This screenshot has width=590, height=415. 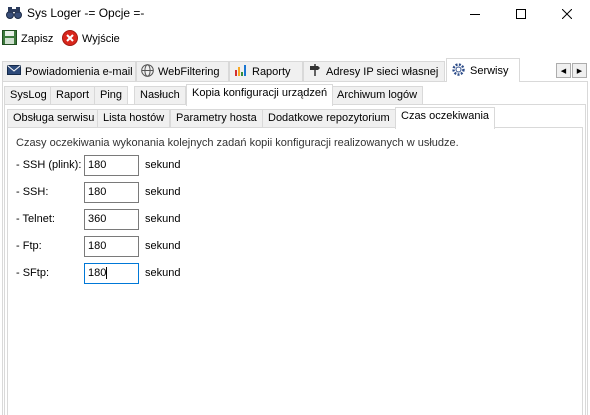 What do you see at coordinates (49, 165) in the screenshot?
I see `ssh-plink-label: - SSH (plink):` at bounding box center [49, 165].